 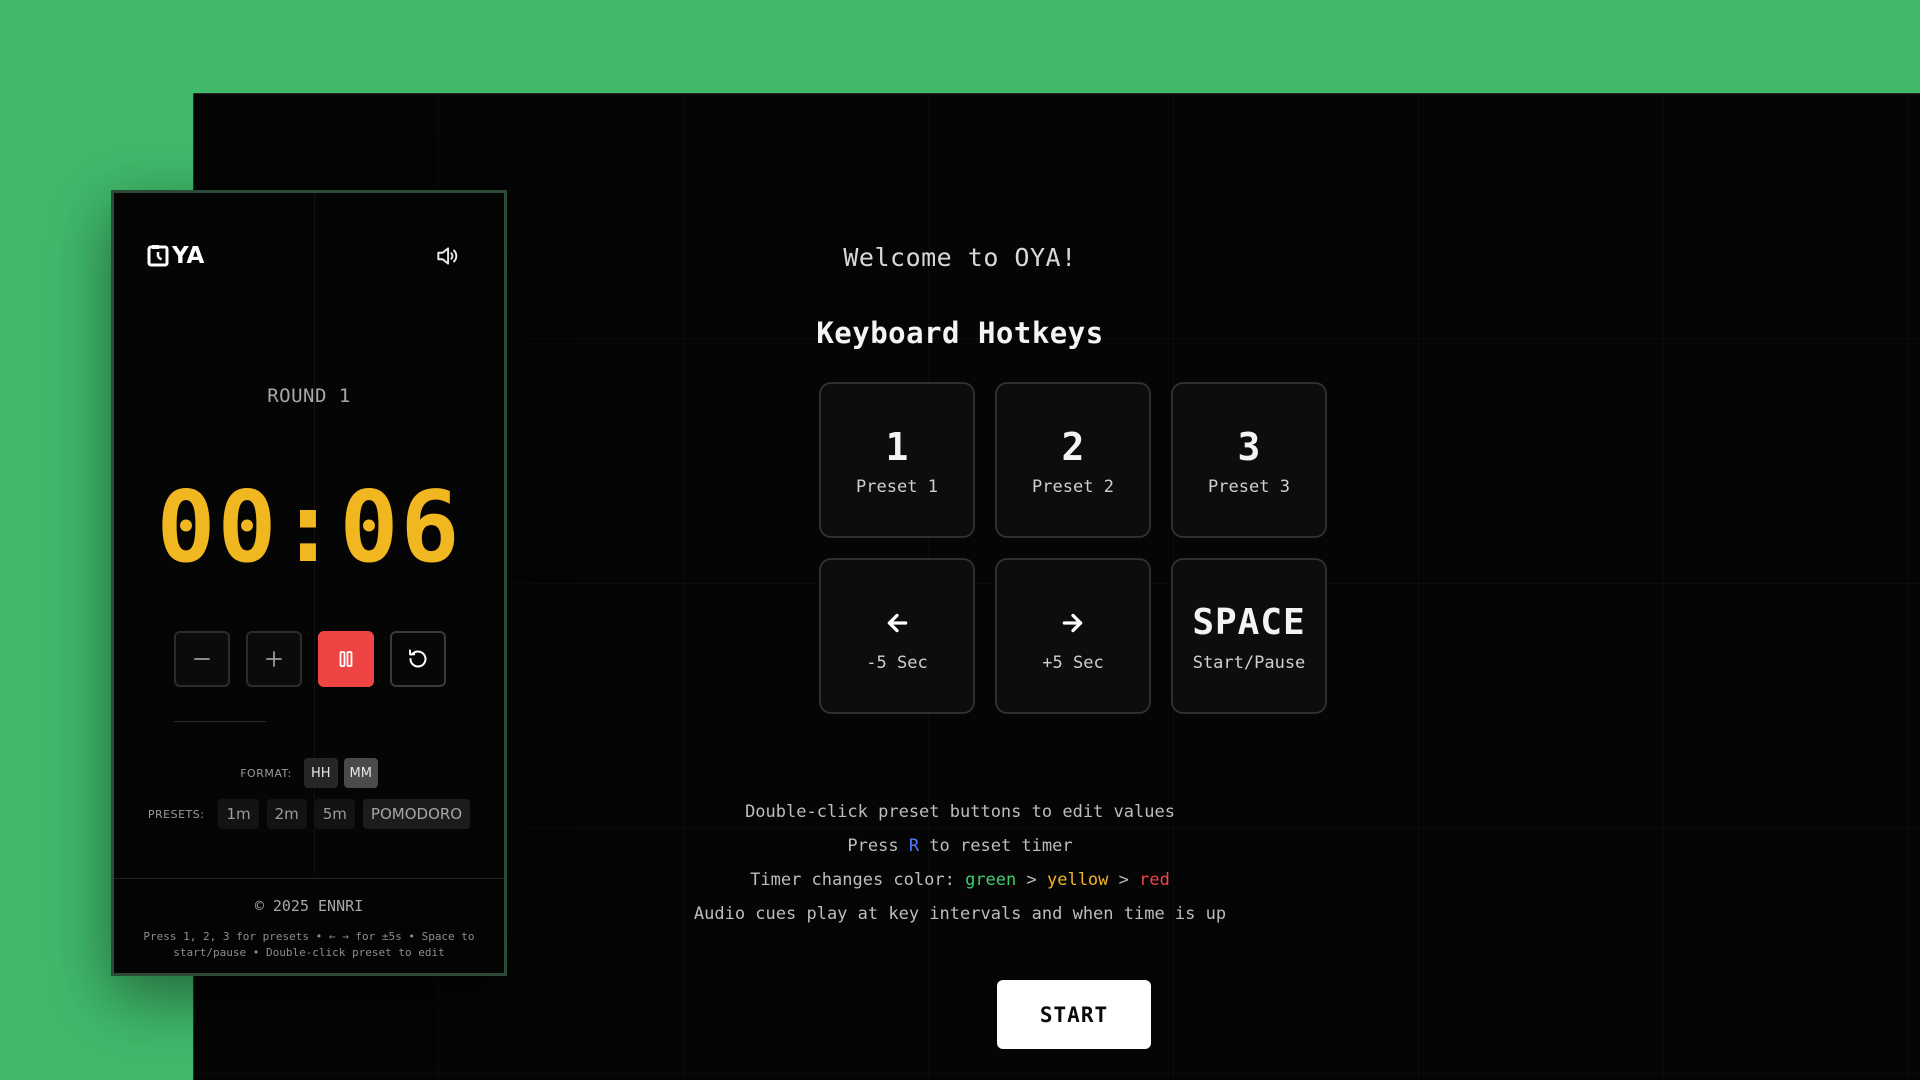 I want to click on timer-display: 00:06, so click(x=309, y=528).